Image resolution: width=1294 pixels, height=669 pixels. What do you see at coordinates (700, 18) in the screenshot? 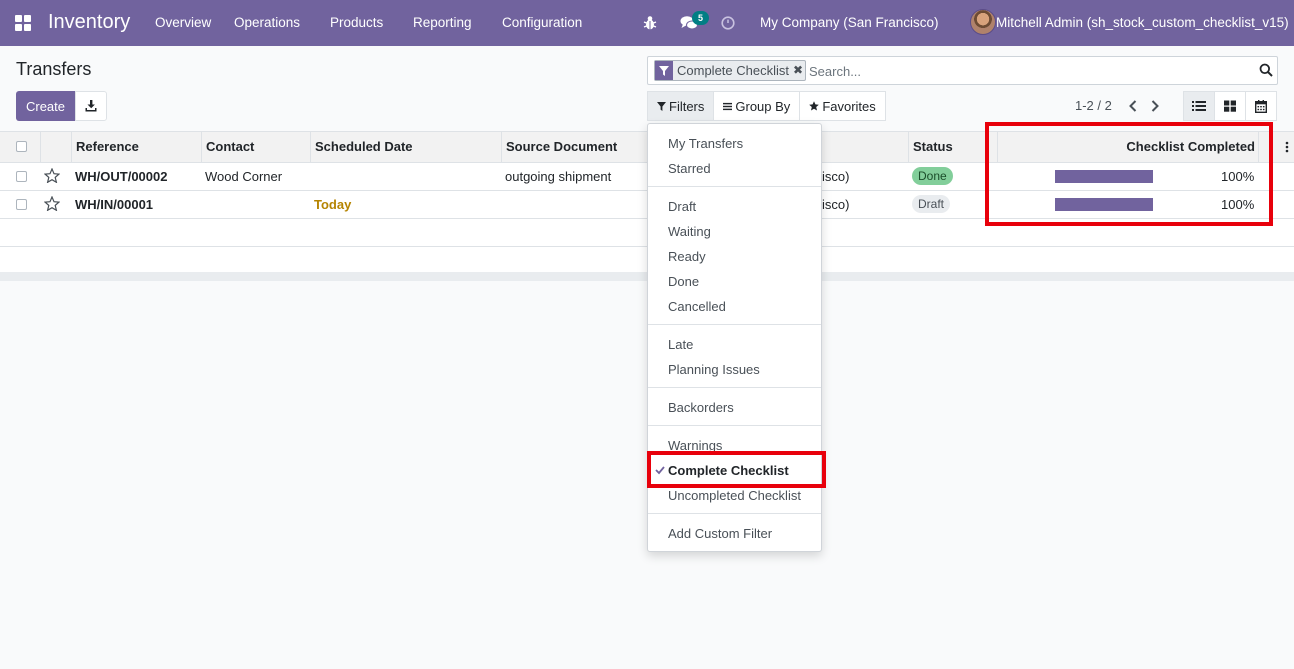
I see `chat-count-badge: 5` at bounding box center [700, 18].